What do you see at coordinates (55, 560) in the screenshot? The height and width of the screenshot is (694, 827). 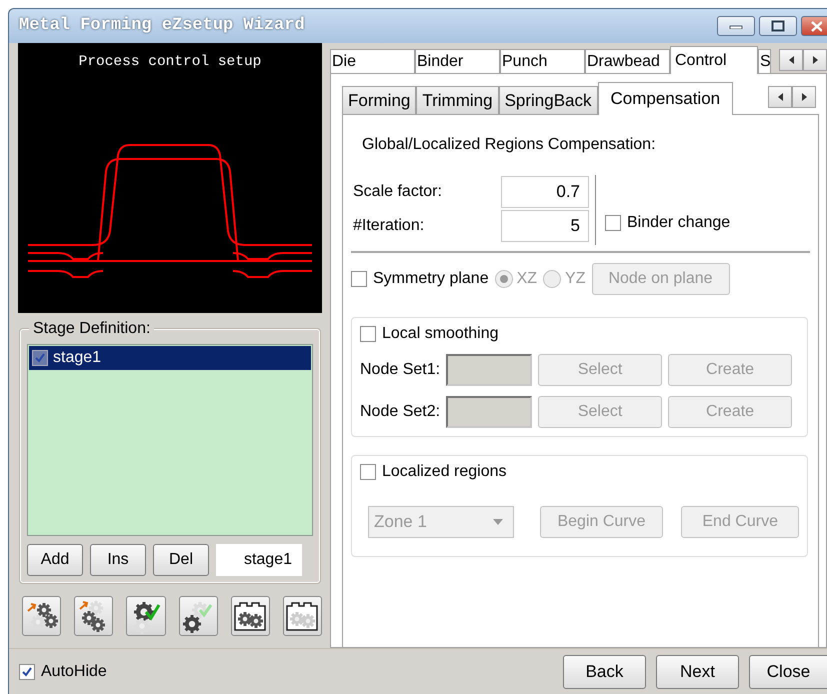 I see `stage-button: Add` at bounding box center [55, 560].